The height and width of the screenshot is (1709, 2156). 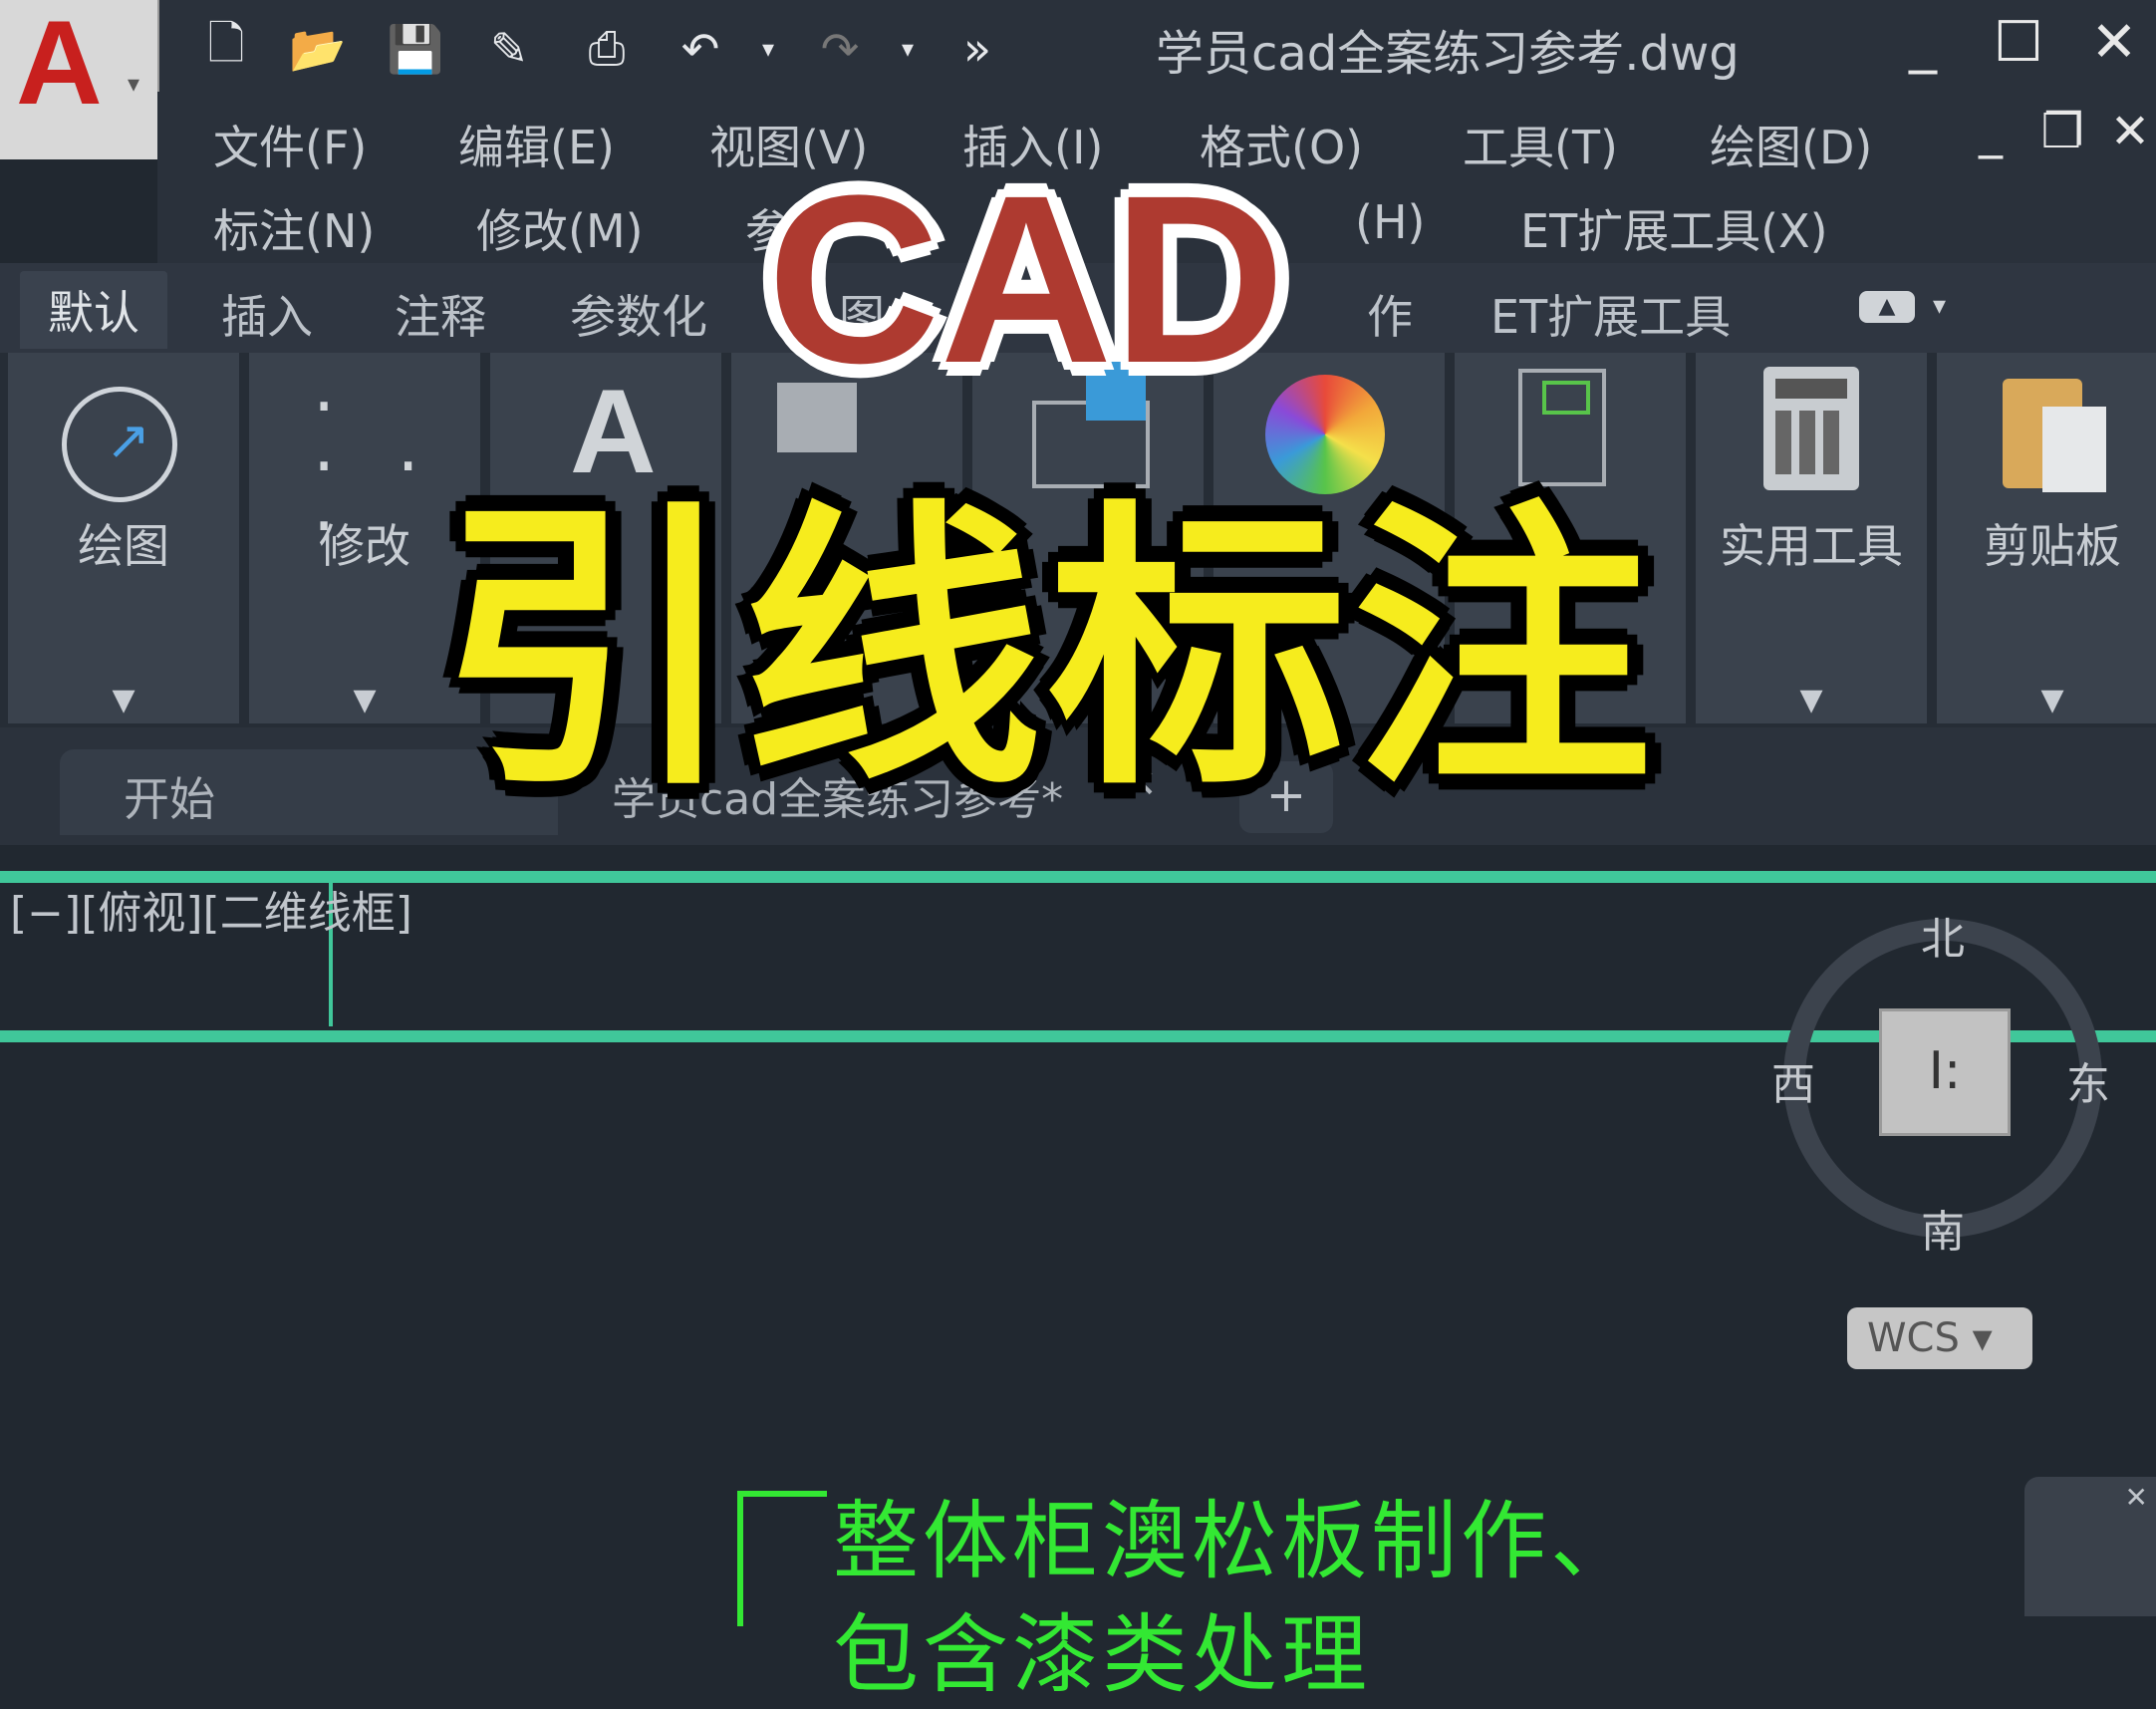 What do you see at coordinates (1945, 1072) in the screenshot?
I see `viewcube-top-face: I:` at bounding box center [1945, 1072].